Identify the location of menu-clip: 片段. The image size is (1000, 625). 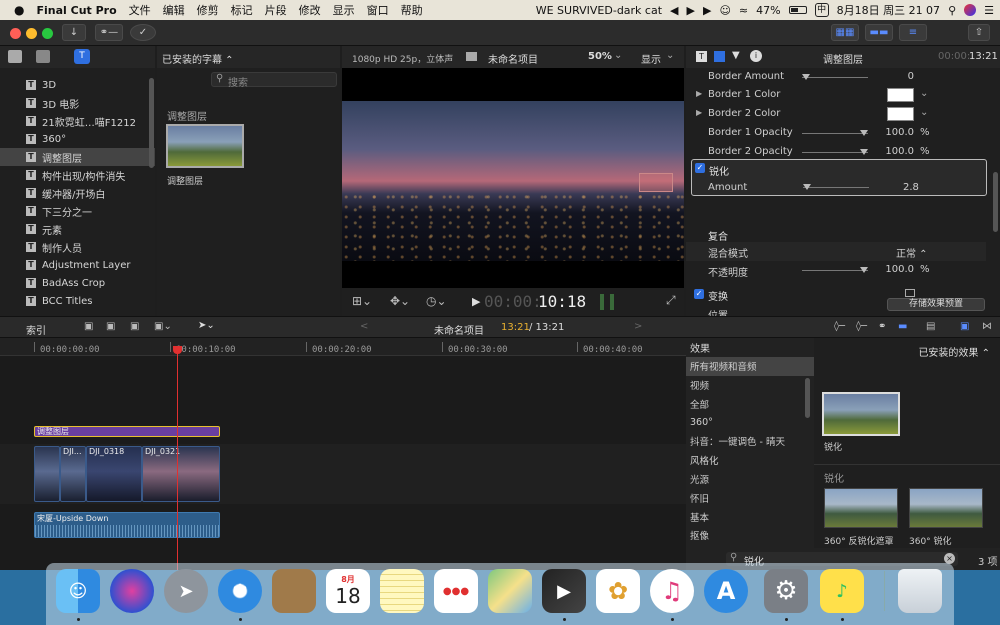
(276, 10).